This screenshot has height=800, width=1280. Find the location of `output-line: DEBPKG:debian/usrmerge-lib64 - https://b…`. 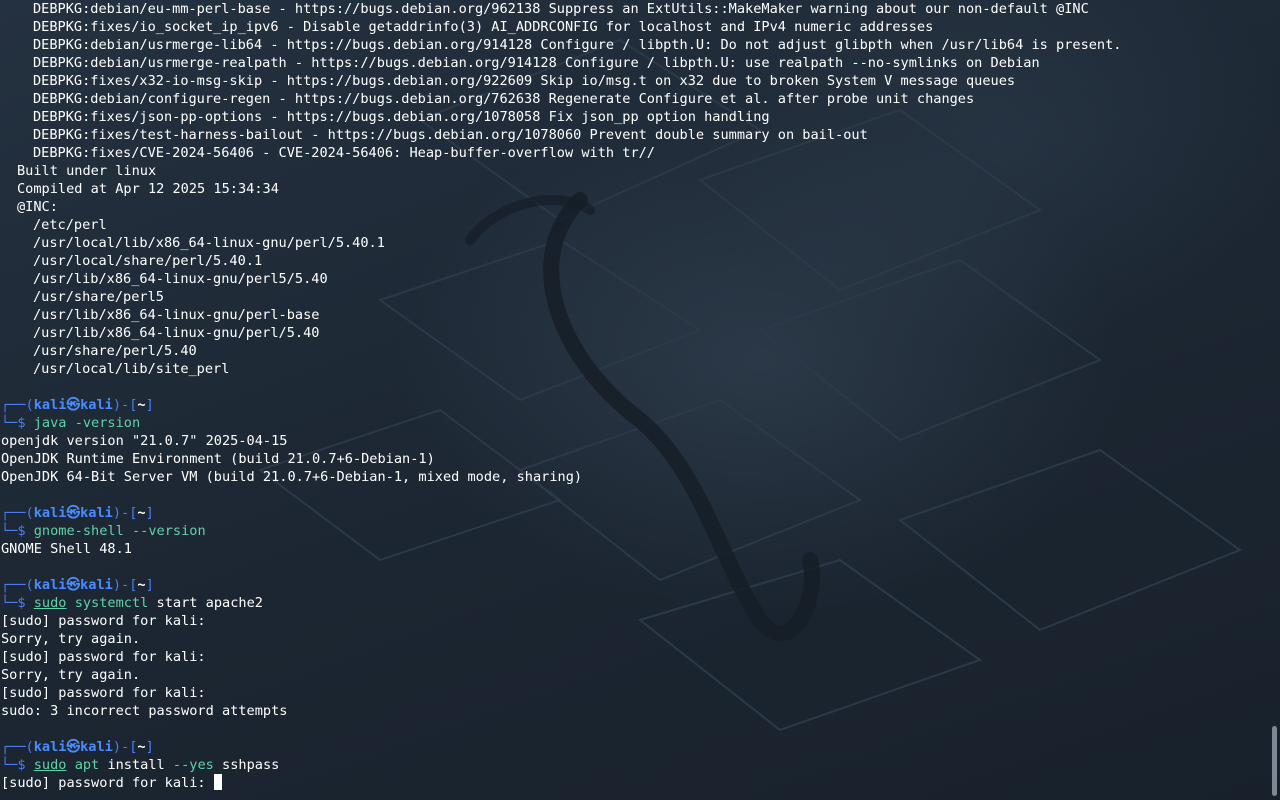

output-line: DEBPKG:debian/usrmerge-lib64 - https://b… is located at coordinates (577, 45).